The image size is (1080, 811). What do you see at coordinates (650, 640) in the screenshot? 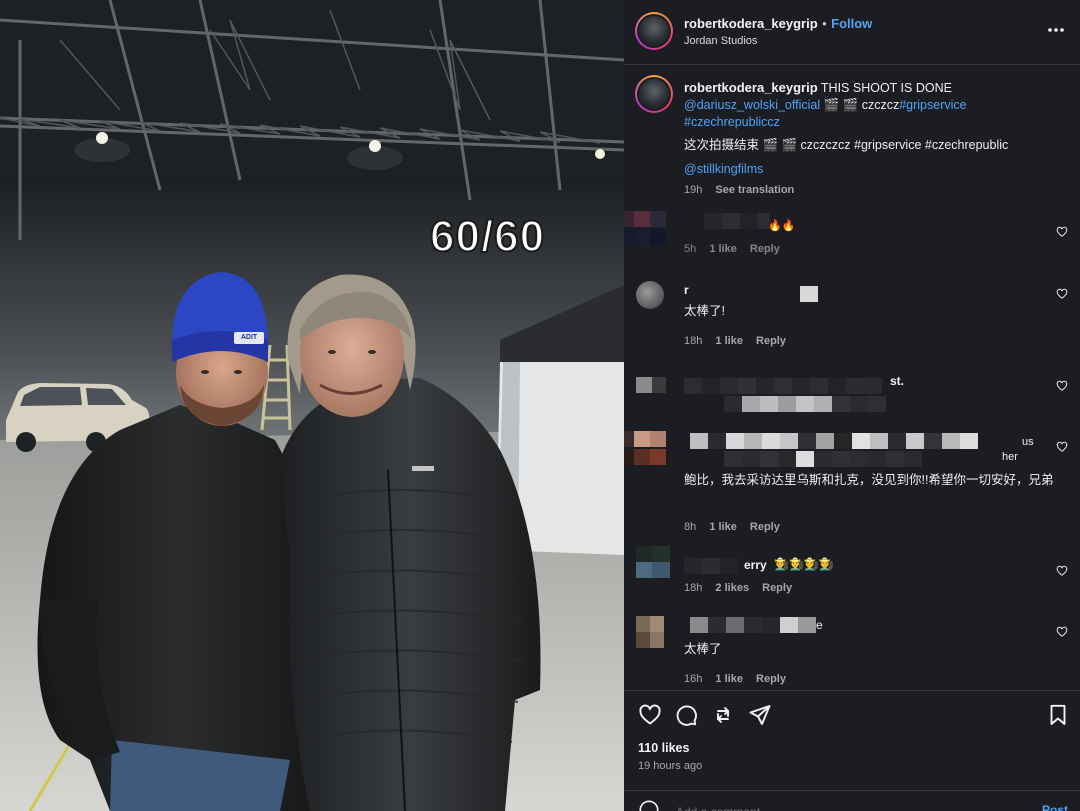
I see `comment-6-avatar-bottom` at bounding box center [650, 640].